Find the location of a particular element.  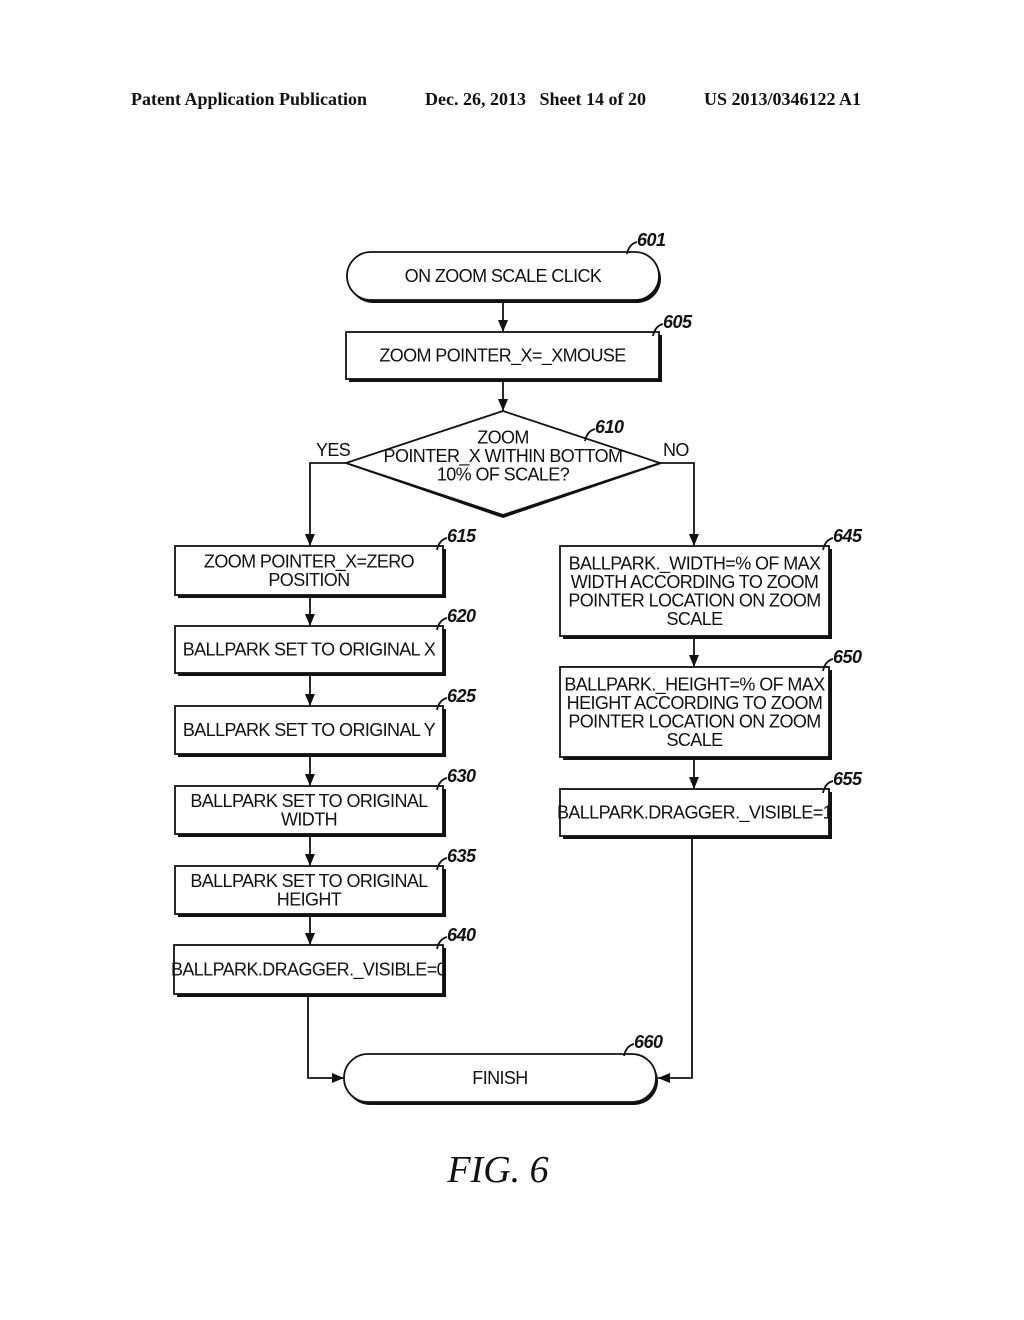

reference-numeral-610: 610 is located at coordinates (604, 429).